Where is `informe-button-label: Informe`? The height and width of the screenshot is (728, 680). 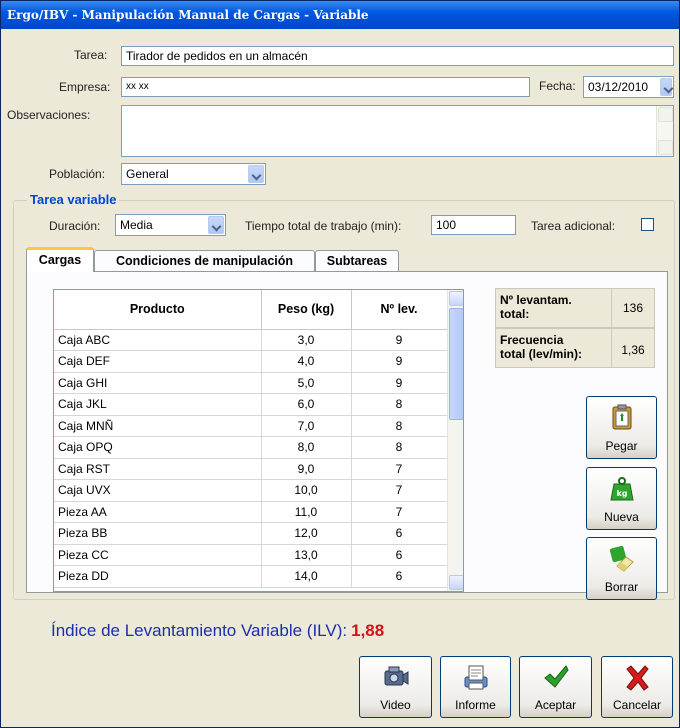
informe-button-label: Informe is located at coordinates (475, 705).